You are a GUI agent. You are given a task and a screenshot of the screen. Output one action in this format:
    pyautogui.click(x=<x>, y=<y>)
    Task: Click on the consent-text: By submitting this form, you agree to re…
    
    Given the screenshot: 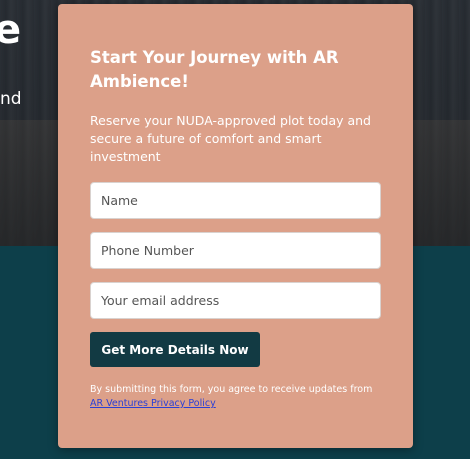 What is the action you would take?
    pyautogui.click(x=231, y=389)
    